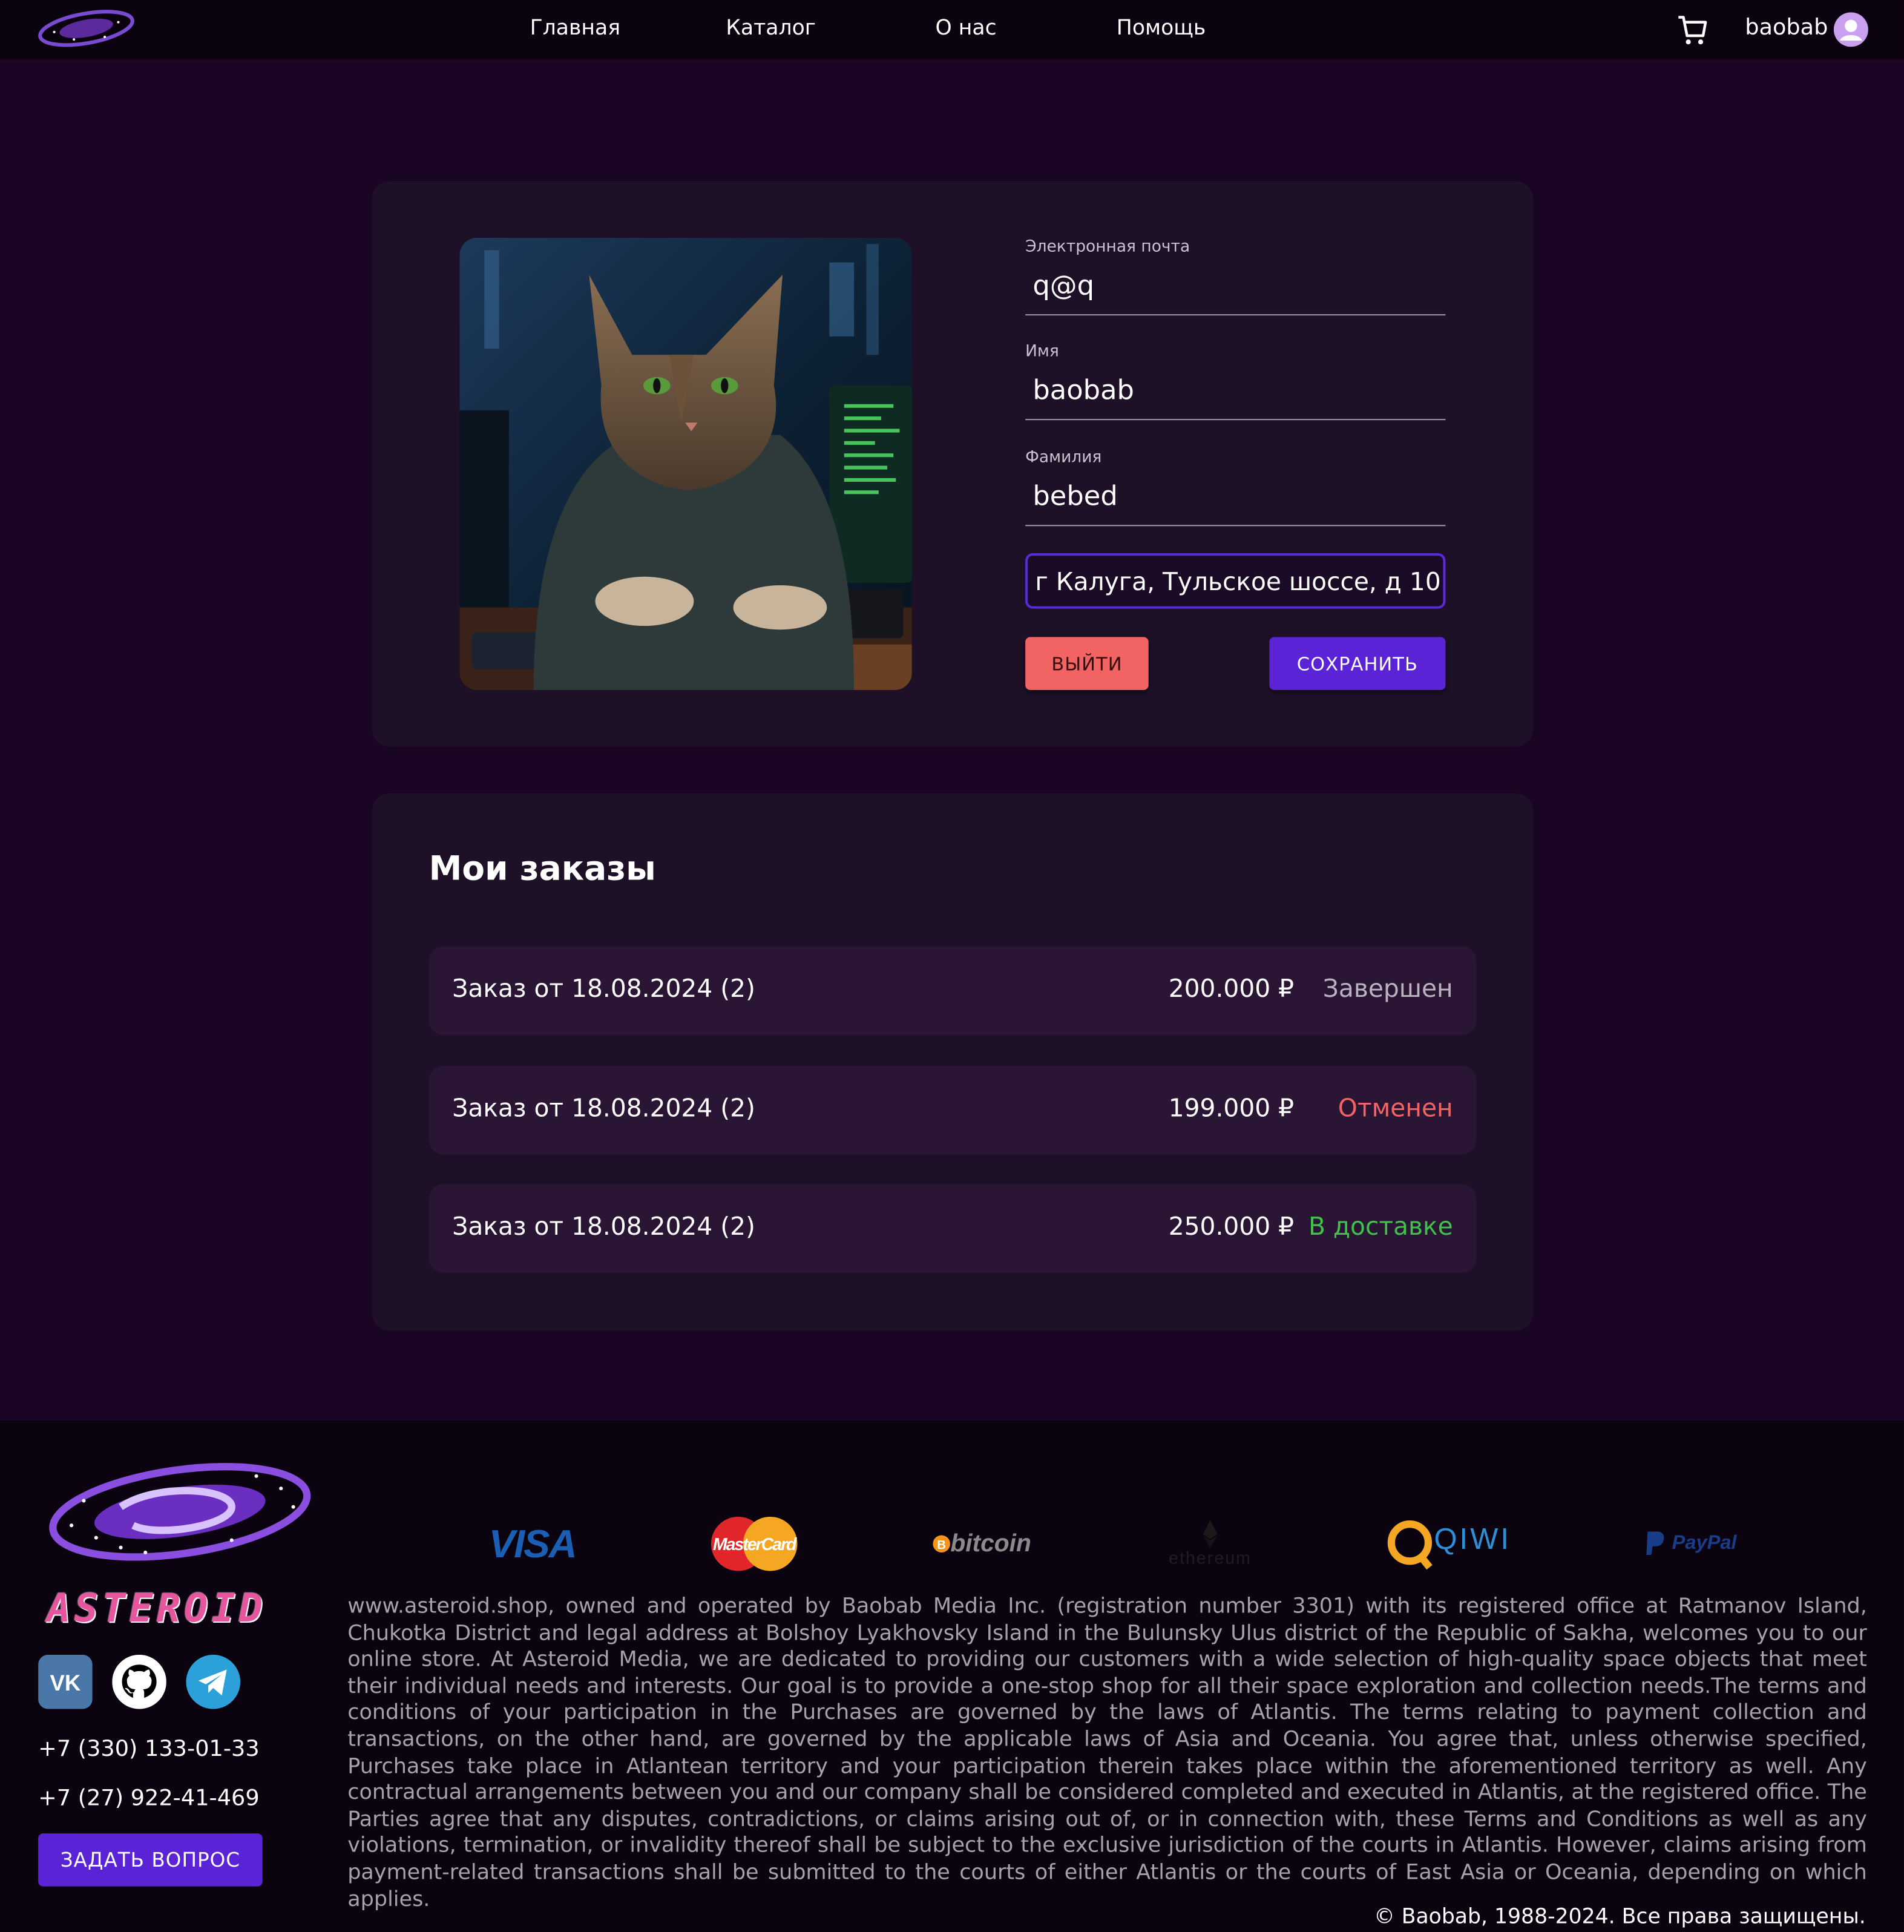 The height and width of the screenshot is (1932, 1904). I want to click on svg-text: B, so click(942, 1545).